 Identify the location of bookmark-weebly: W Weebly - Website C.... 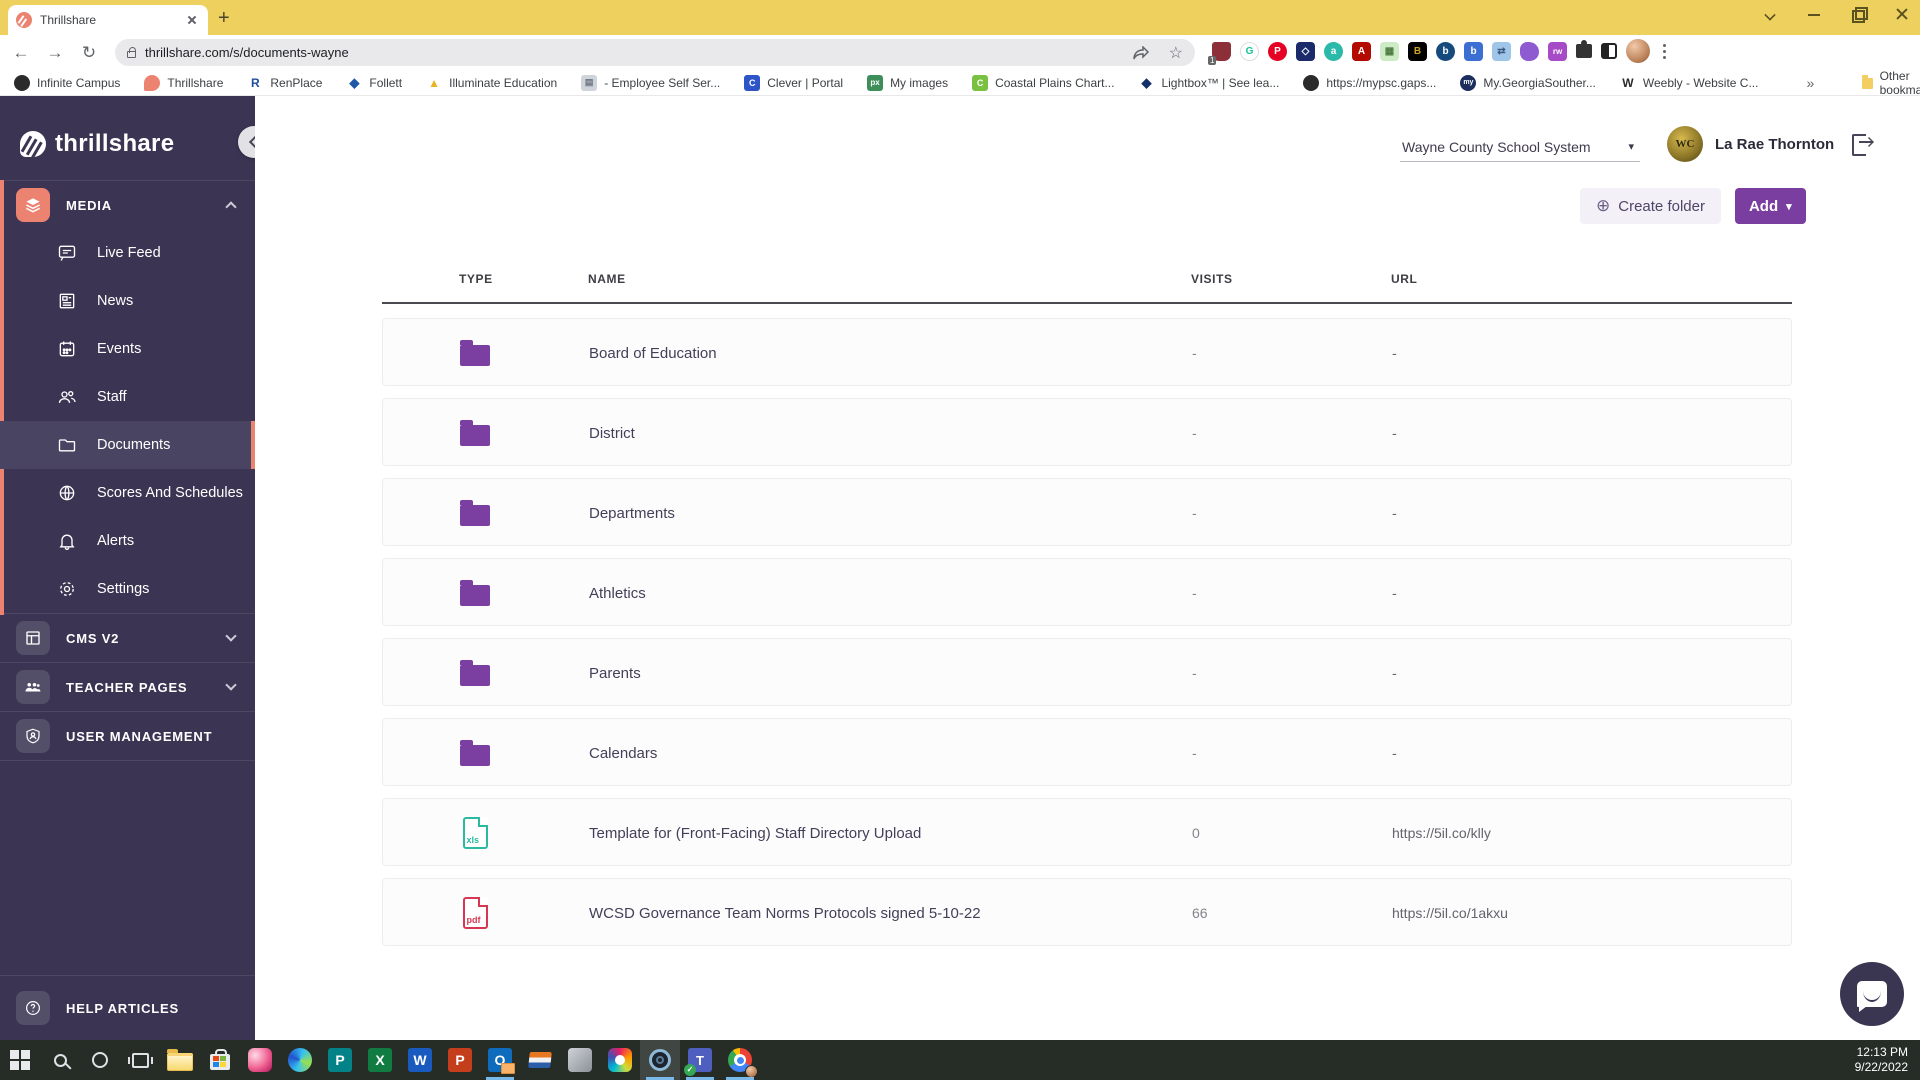
(1688, 82).